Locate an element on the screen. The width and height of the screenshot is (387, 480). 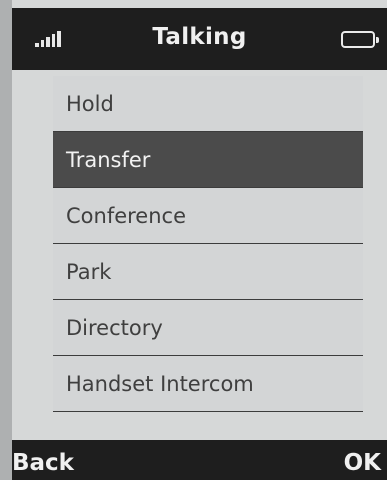
ok-softkey: OK is located at coordinates (362, 463).